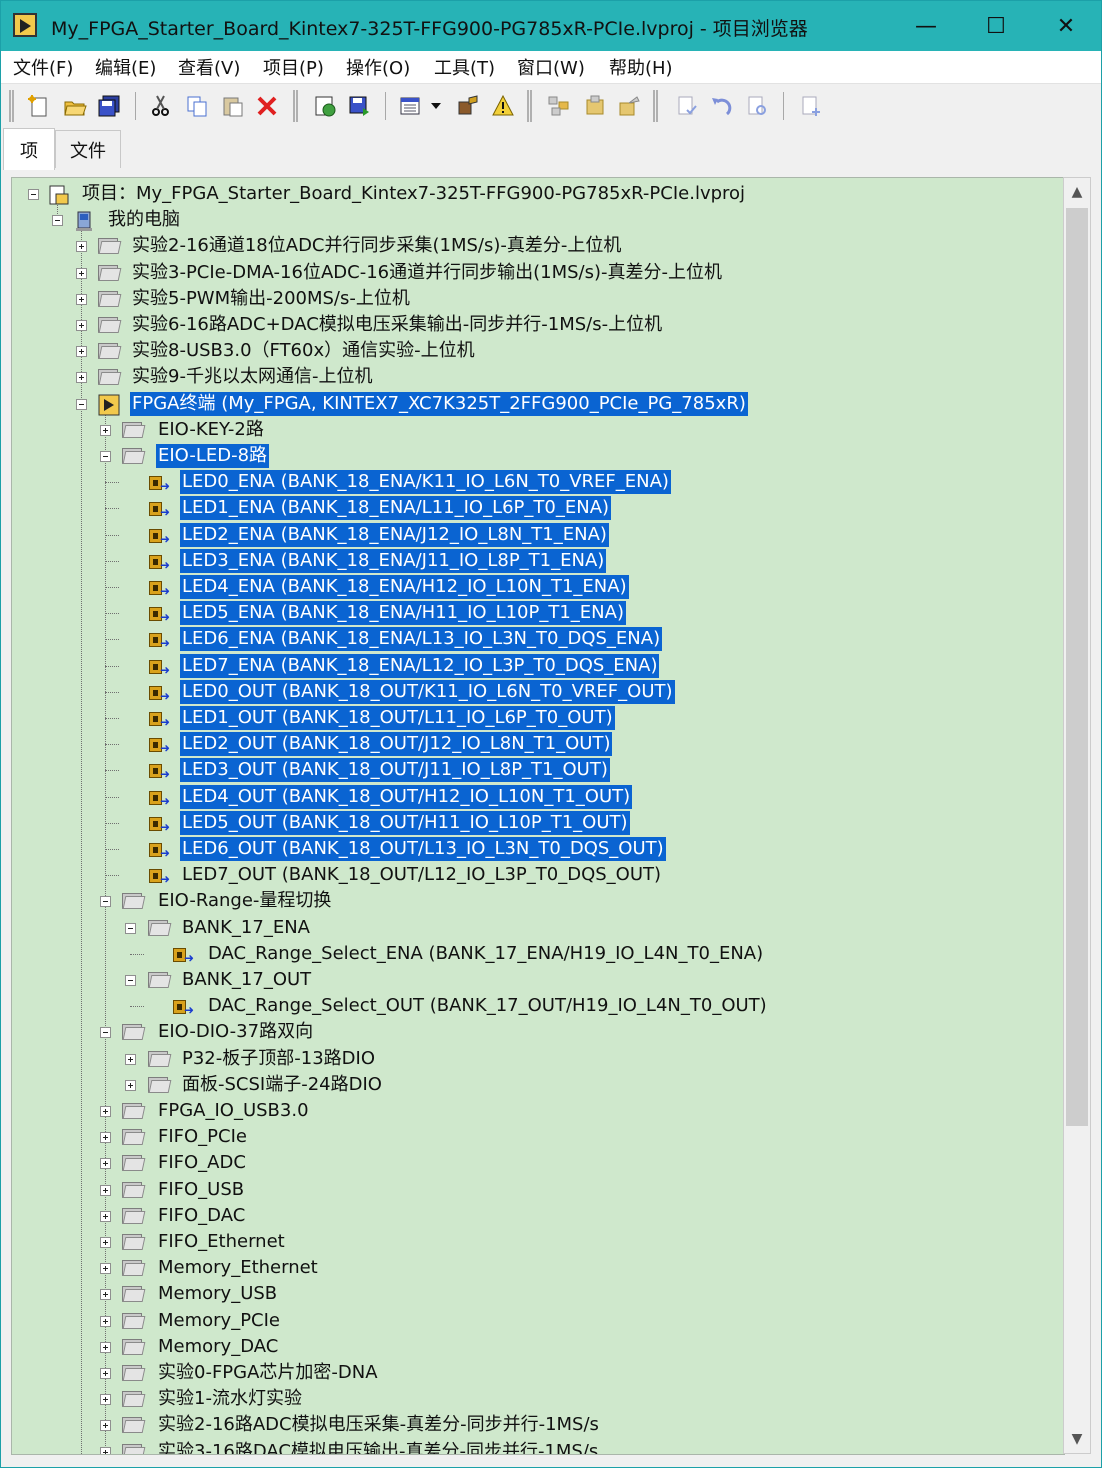  Describe the element at coordinates (629, 106) in the screenshot. I see `deploy-icon` at that location.